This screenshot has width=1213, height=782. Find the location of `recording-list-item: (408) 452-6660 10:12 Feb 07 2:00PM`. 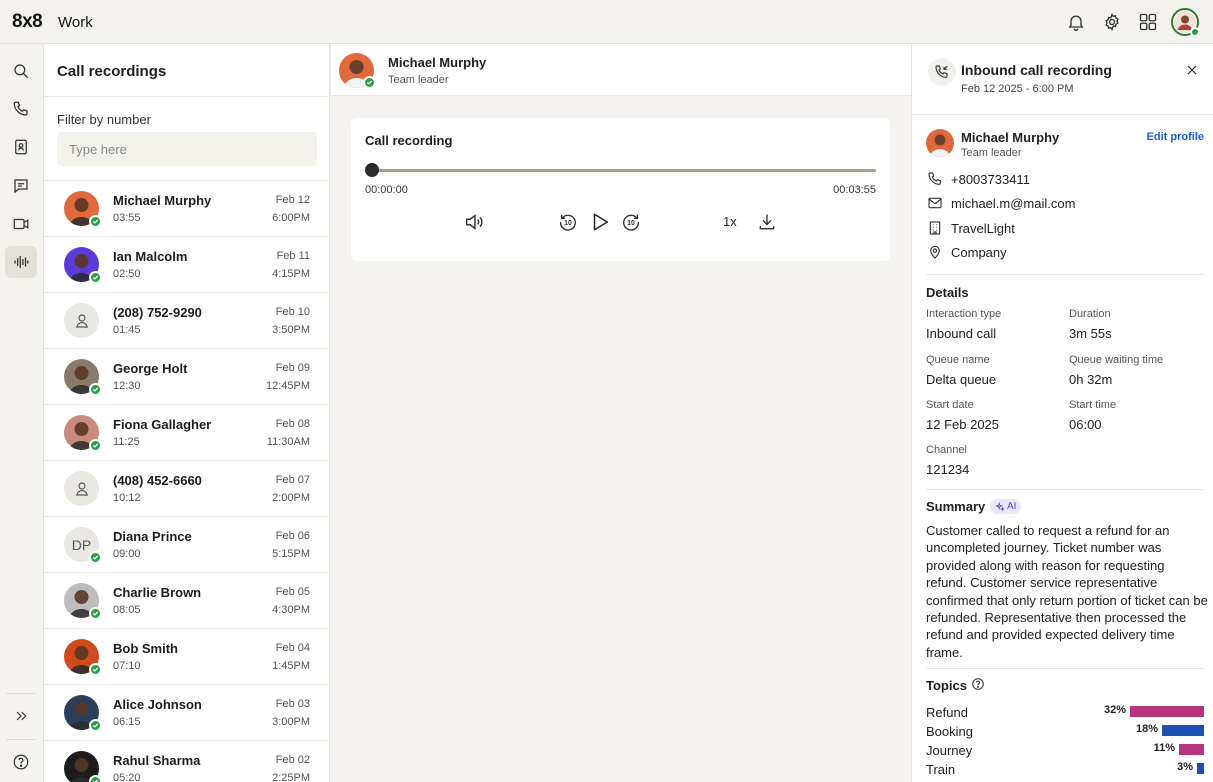

recording-list-item: (408) 452-6660 10:12 Feb 07 2:00PM is located at coordinates (187, 488).